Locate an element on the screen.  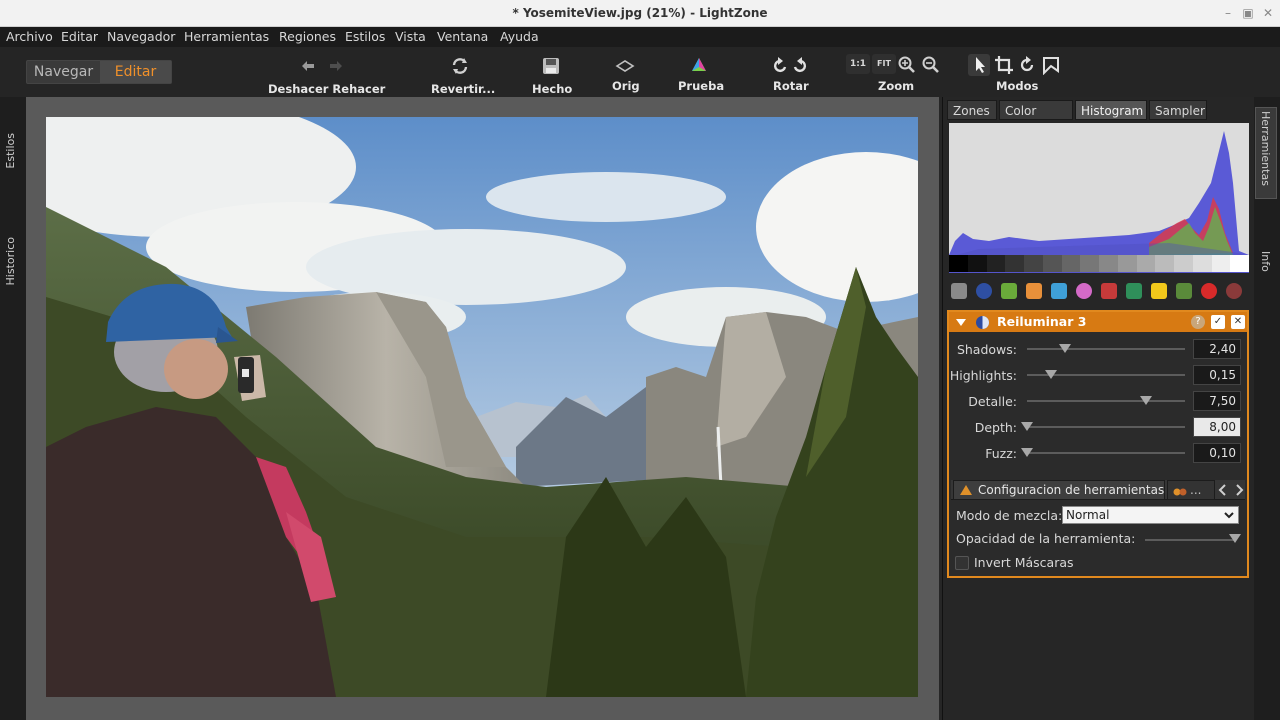
tab-historico: Historico is located at coordinates (10, 261).